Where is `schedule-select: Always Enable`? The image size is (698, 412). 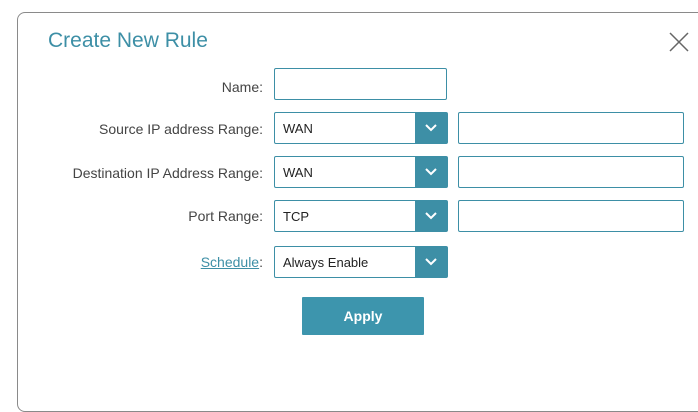
schedule-select: Always Enable is located at coordinates (361, 262).